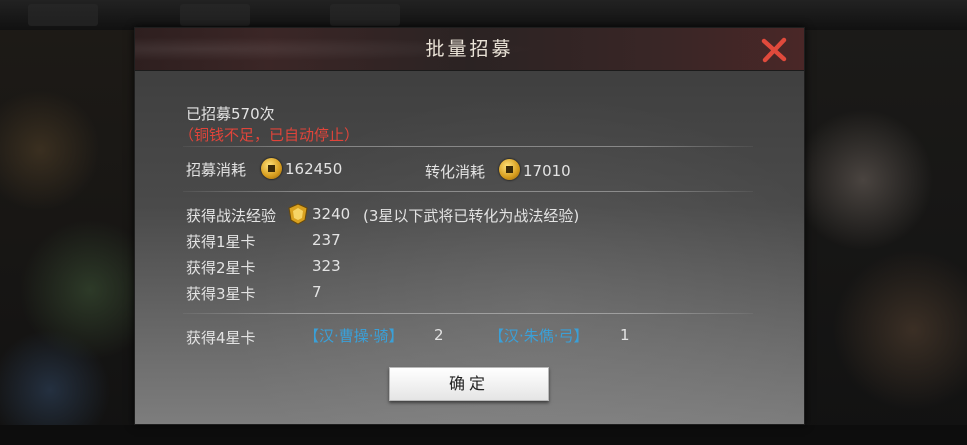 Image resolution: width=967 pixels, height=445 pixels. What do you see at coordinates (469, 384) in the screenshot?
I see `confirm-button: 确定` at bounding box center [469, 384].